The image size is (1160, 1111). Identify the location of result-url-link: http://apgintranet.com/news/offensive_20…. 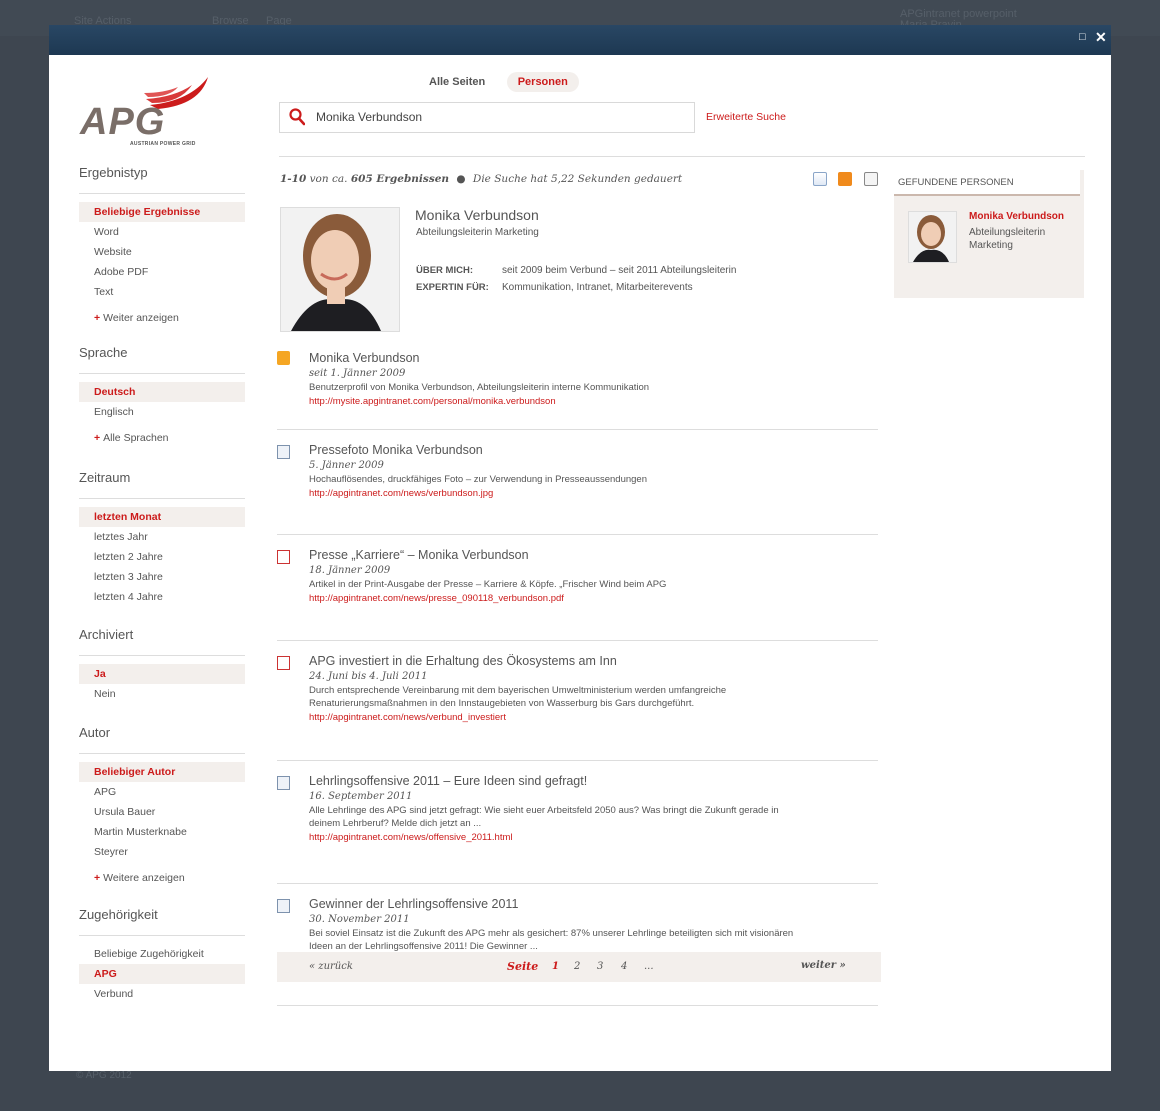
(593, 837).